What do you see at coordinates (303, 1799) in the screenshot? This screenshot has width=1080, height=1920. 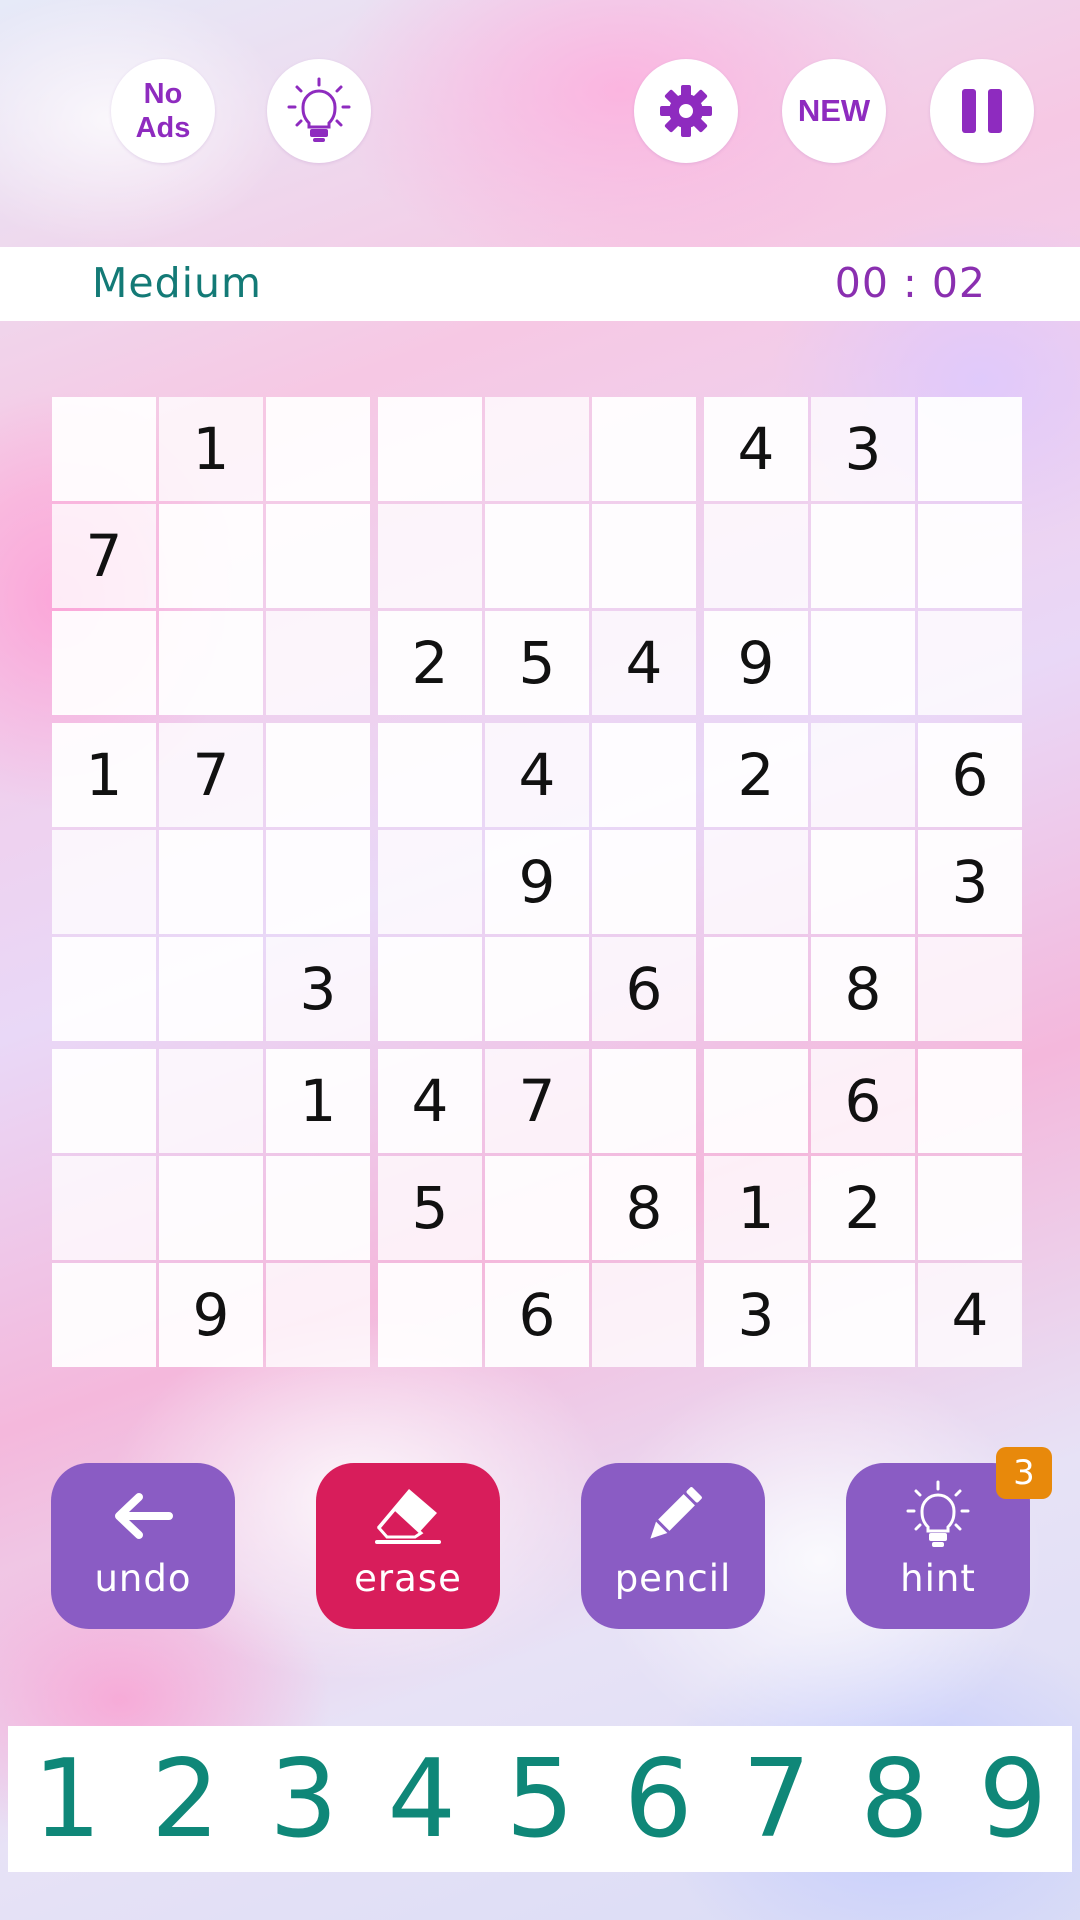 I see `number-key-3: 3` at bounding box center [303, 1799].